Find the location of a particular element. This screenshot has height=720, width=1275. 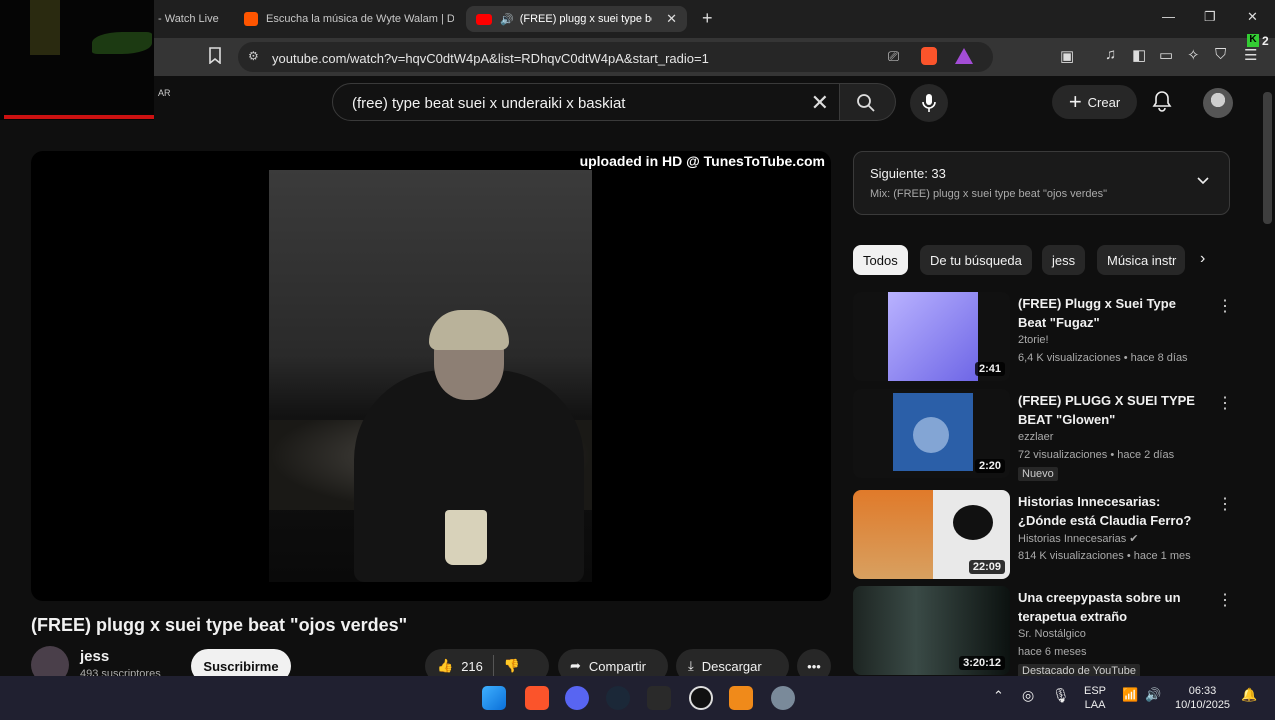

notifications-bell-icon is located at coordinates (1162, 101).